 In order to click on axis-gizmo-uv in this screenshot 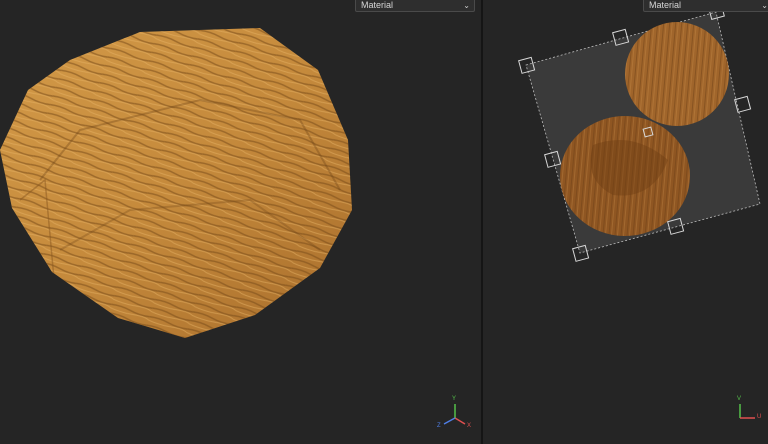, I will do `click(747, 411)`.